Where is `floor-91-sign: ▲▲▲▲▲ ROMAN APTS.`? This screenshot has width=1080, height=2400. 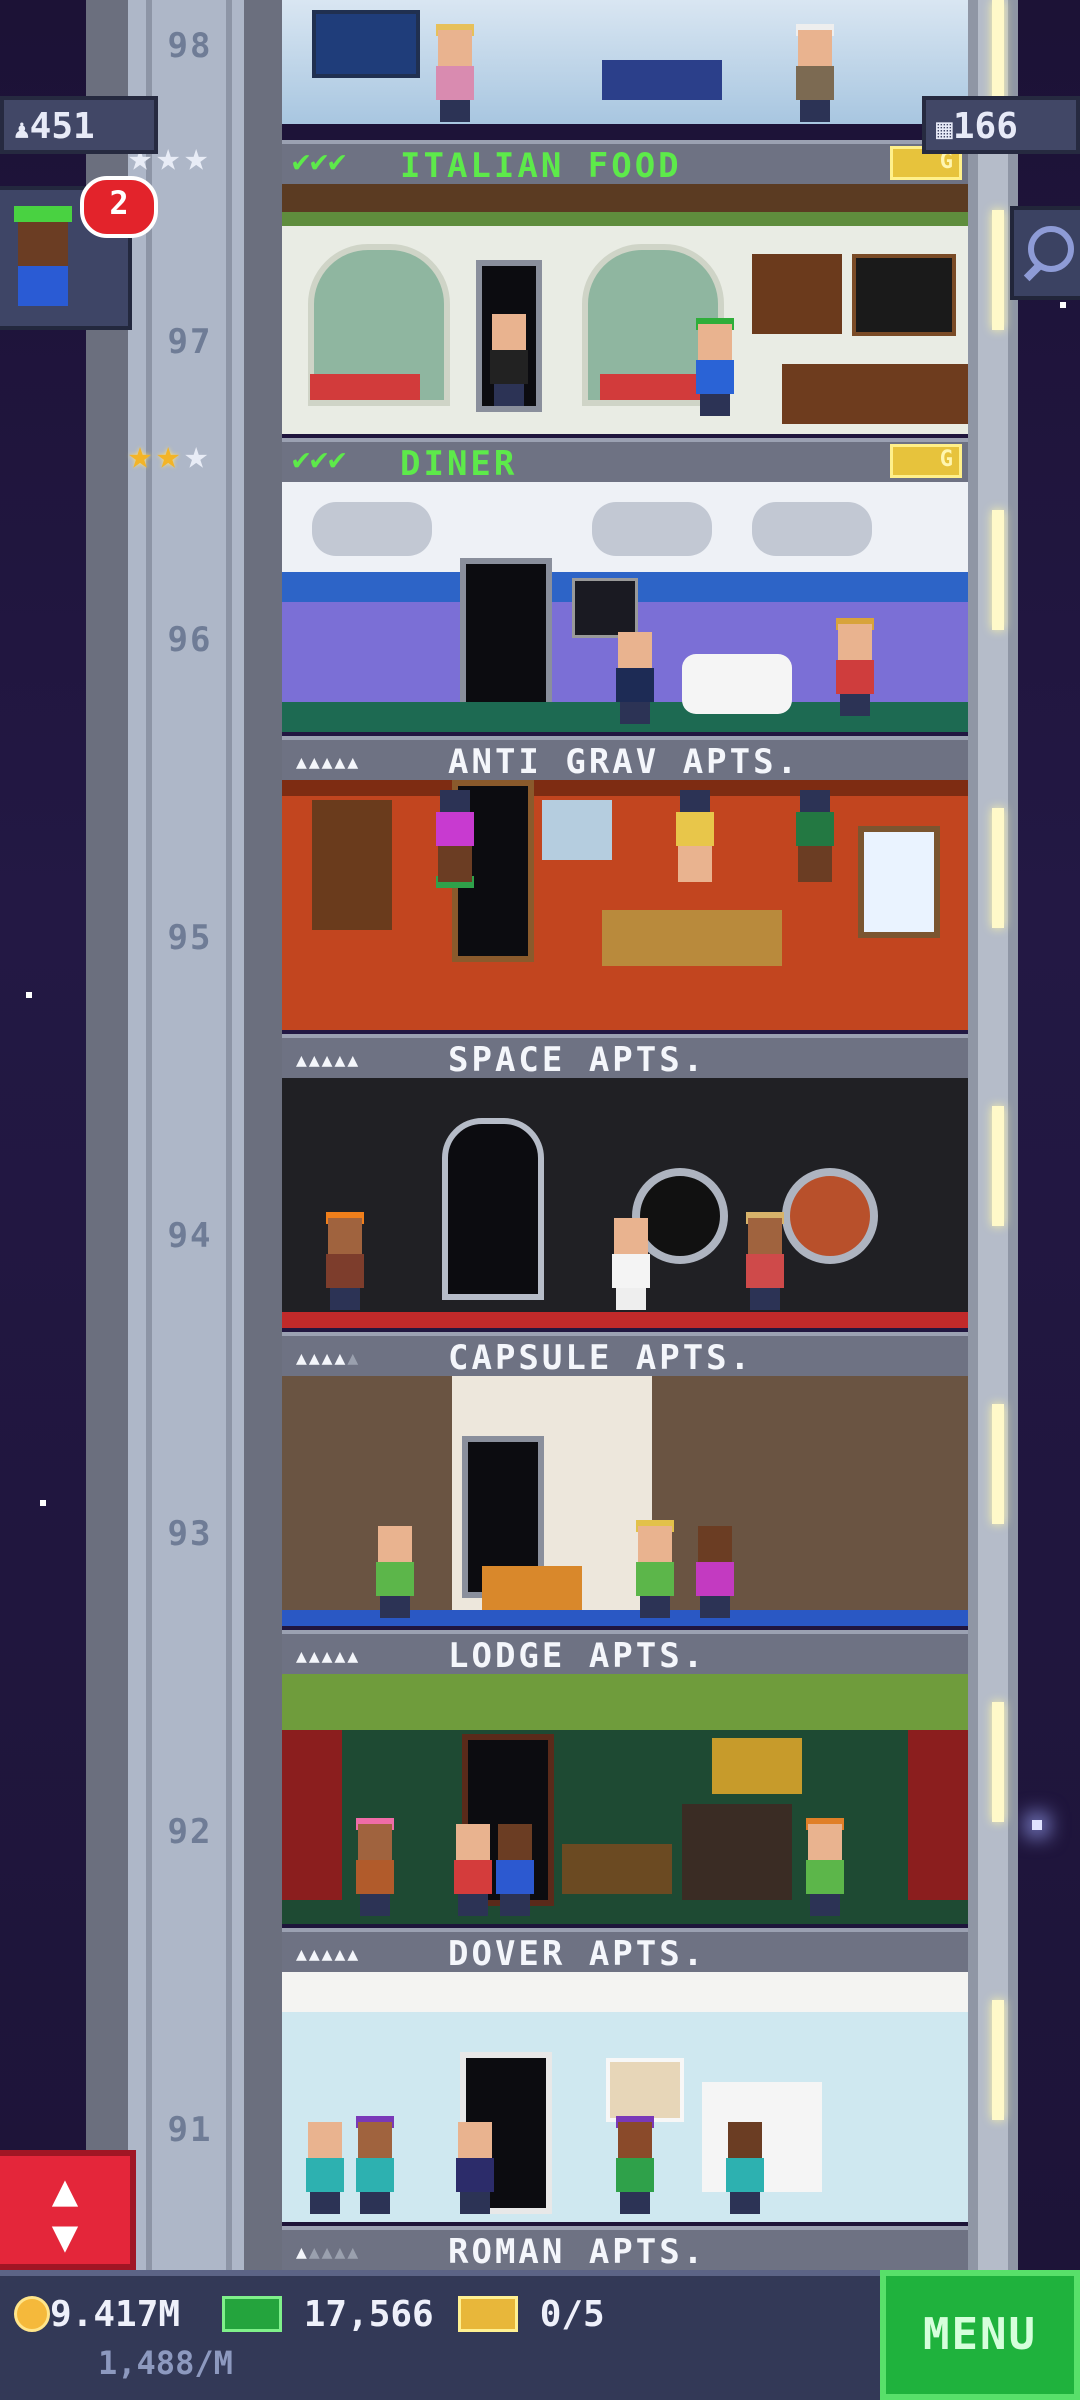
floor-91-sign: ▲▲▲▲▲ ROMAN APTS. is located at coordinates (625, 2250).